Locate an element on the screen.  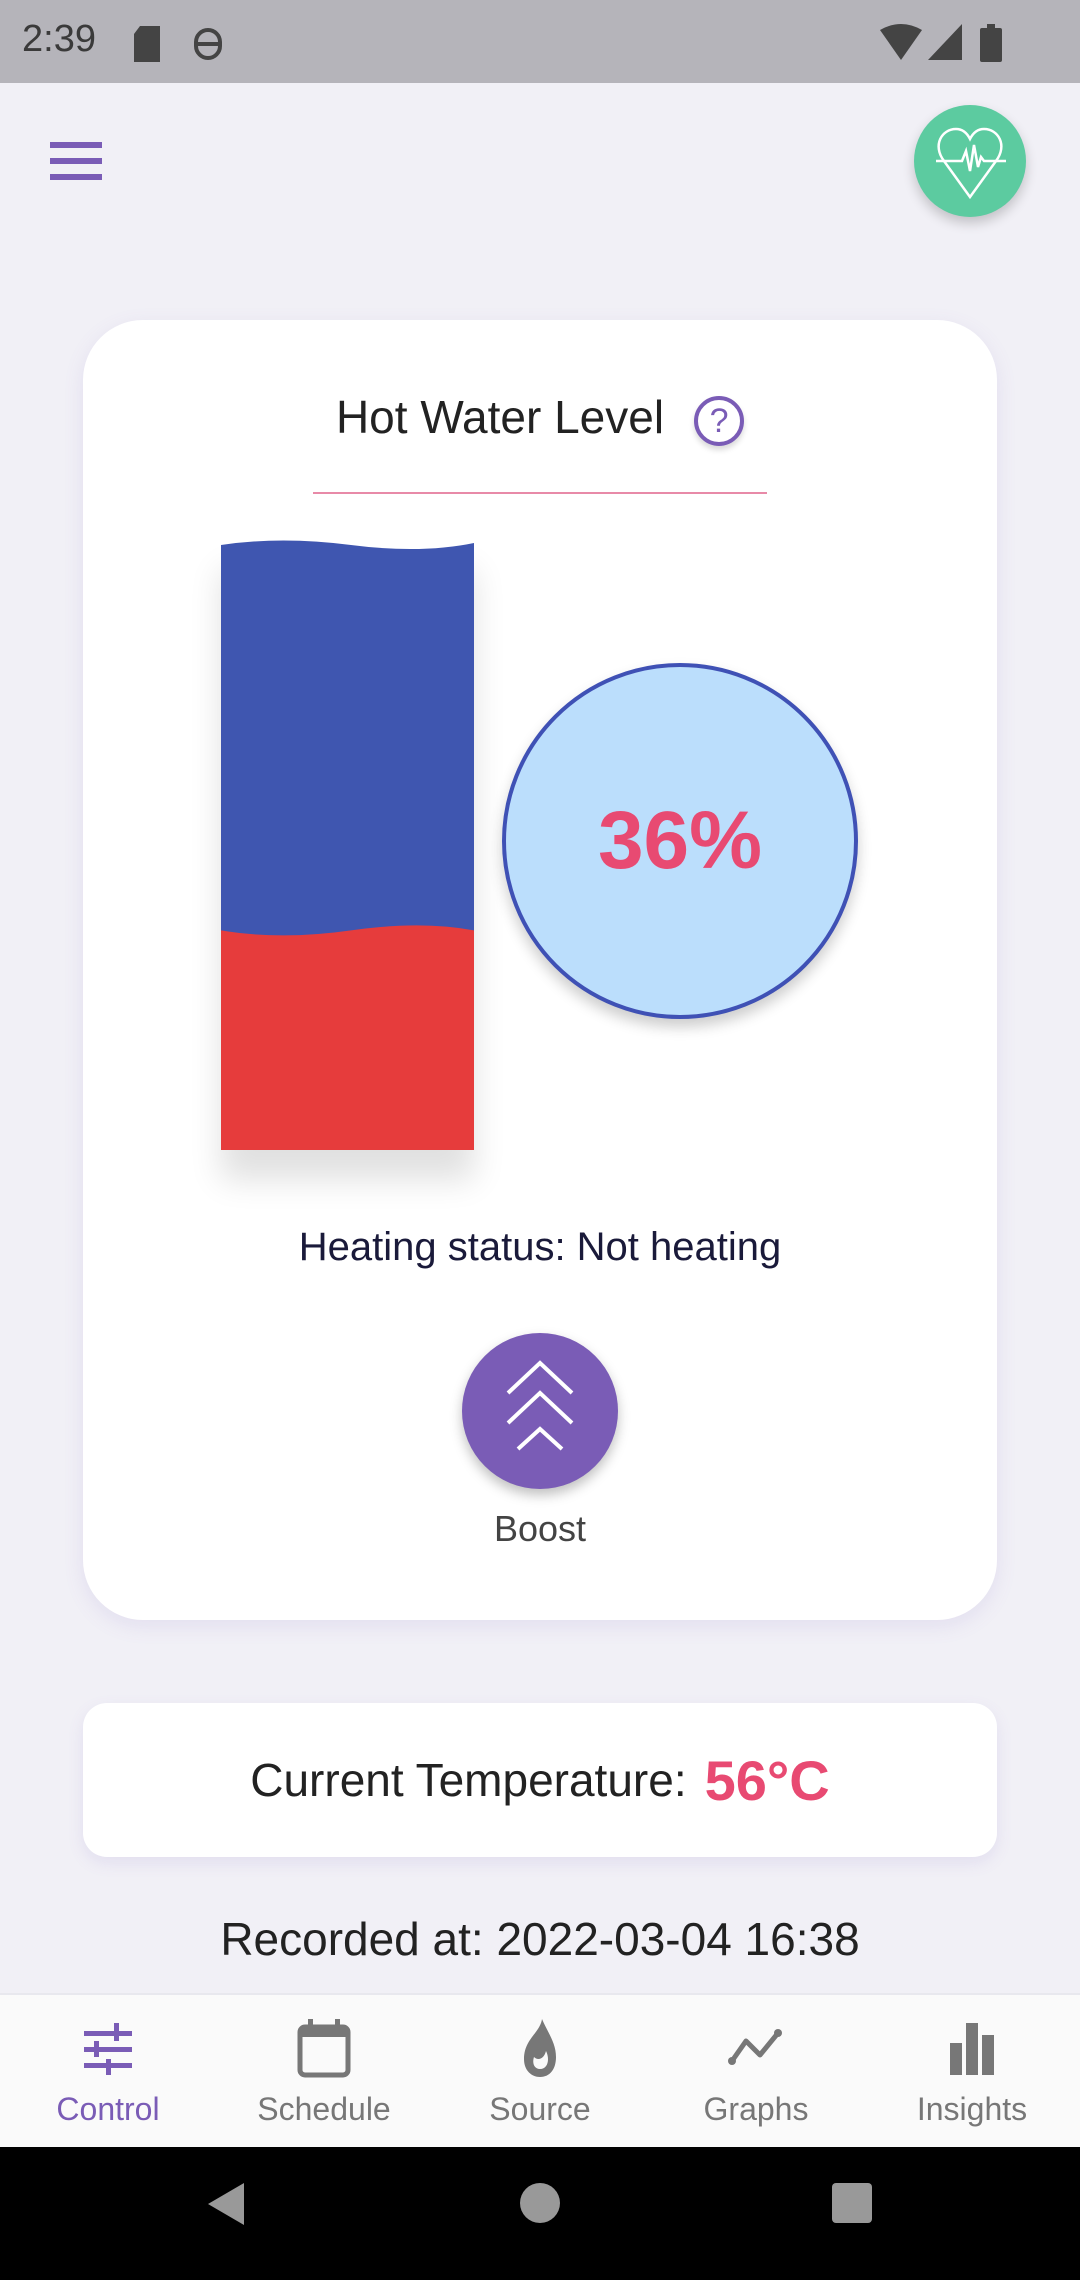
line-graph-icon is located at coordinates (755, 2047).